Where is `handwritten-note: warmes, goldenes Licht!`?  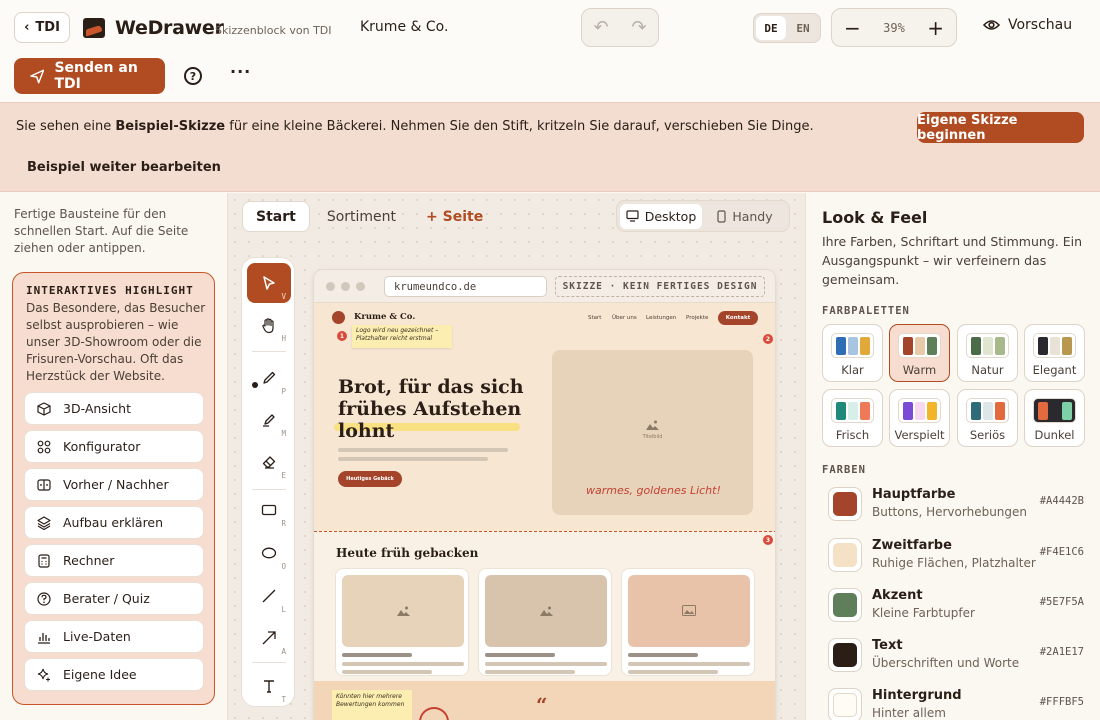
handwritten-note: warmes, goldenes Licht! is located at coordinates (653, 490).